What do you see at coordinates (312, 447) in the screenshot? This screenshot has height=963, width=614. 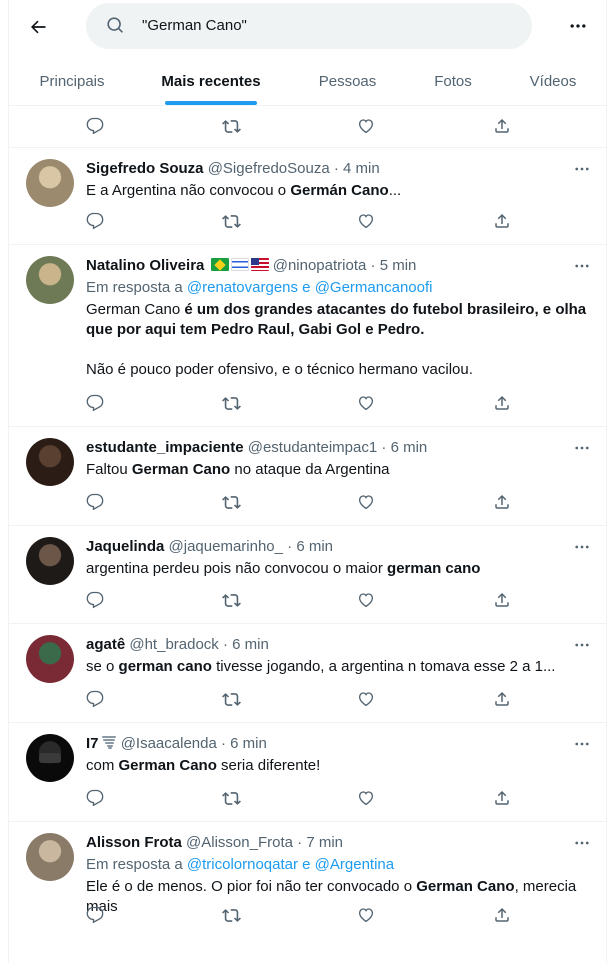 I see `author-handle: @estudanteimpac1` at bounding box center [312, 447].